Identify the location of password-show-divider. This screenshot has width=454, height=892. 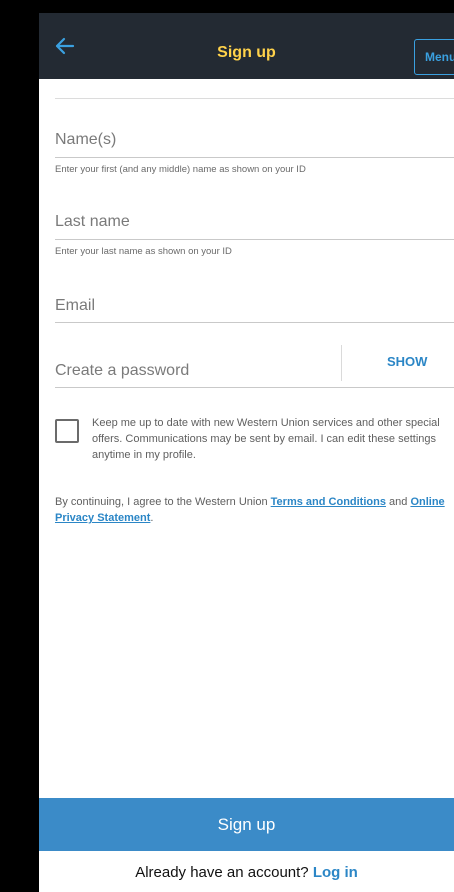
(341, 363).